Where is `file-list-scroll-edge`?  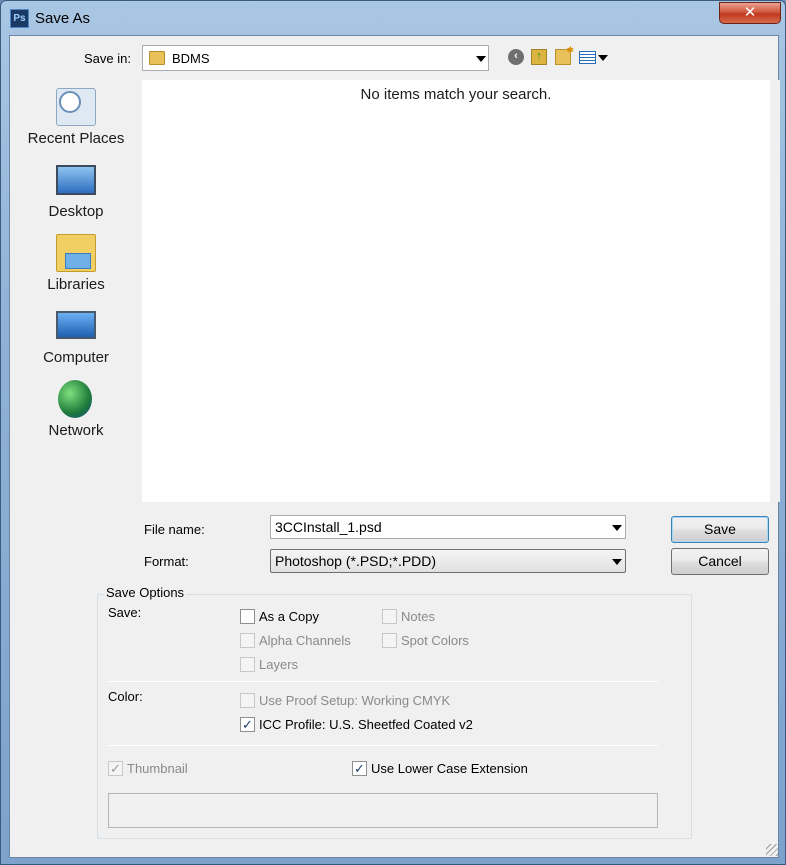
file-list-scroll-edge is located at coordinates (775, 291).